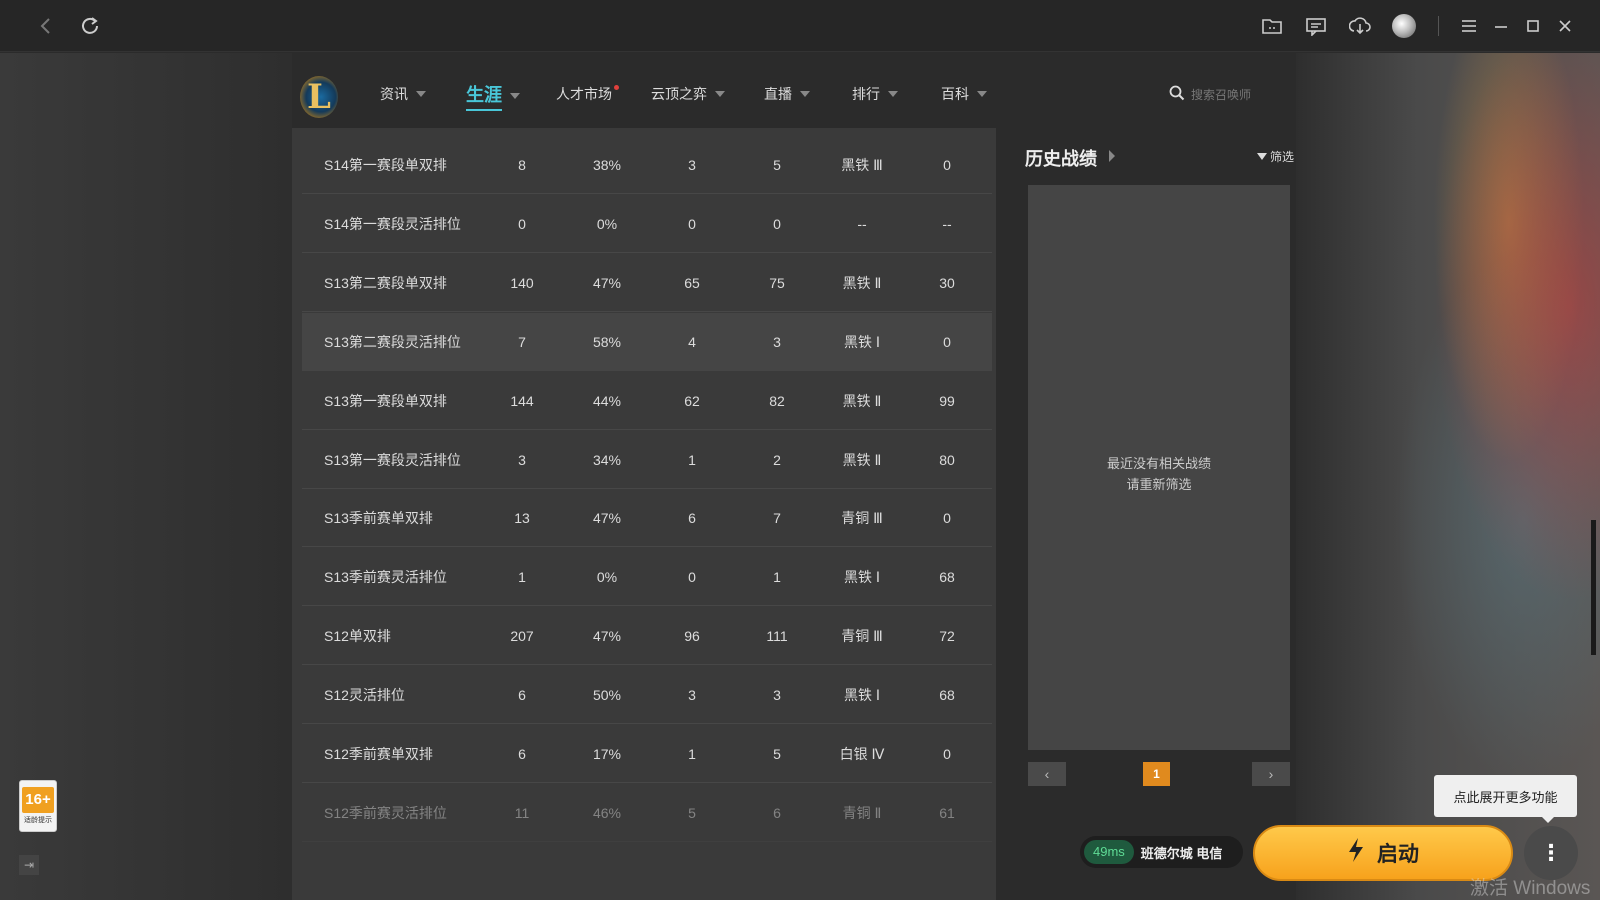 This screenshot has height=900, width=1600. What do you see at coordinates (29, 865) in the screenshot?
I see `expand-sidebar-icon: ⇥` at bounding box center [29, 865].